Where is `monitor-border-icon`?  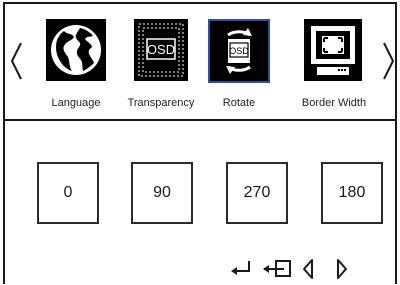
monitor-border-icon is located at coordinates (331, 50).